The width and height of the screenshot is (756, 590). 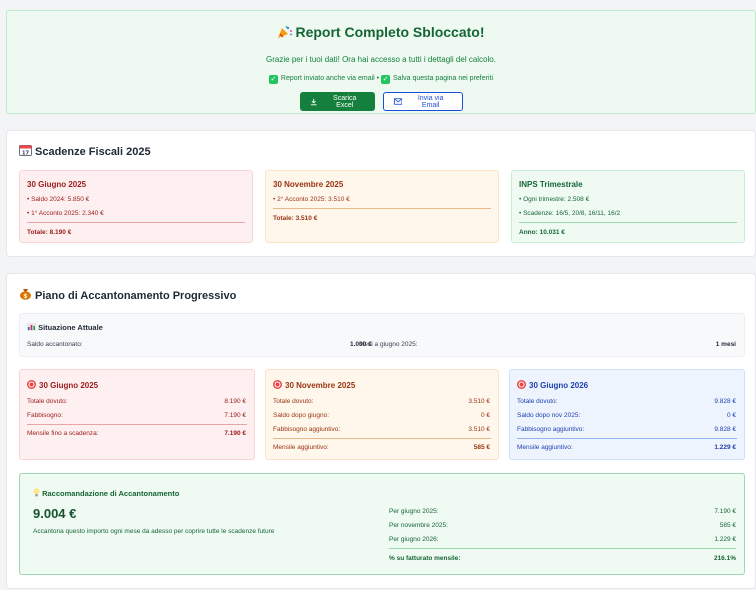 I want to click on card-line: • 1° Acconto 2025: 2.340 €, so click(x=65, y=213).